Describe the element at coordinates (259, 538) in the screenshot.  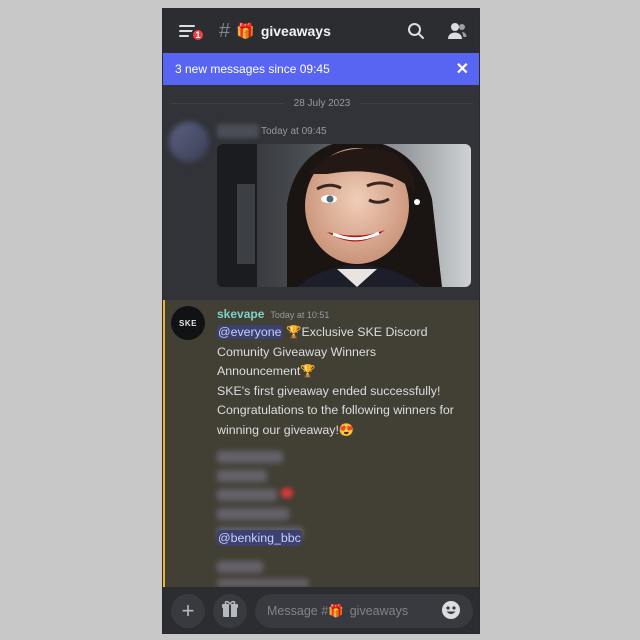
I see `winner-mention: @benking_bbc` at that location.